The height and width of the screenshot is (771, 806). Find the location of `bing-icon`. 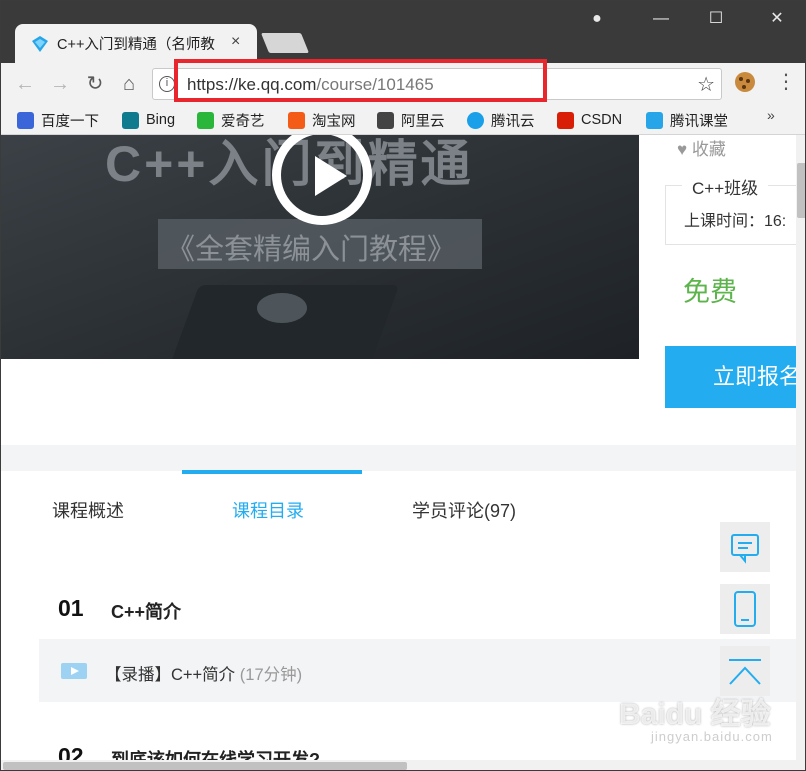

bing-icon is located at coordinates (130, 120).